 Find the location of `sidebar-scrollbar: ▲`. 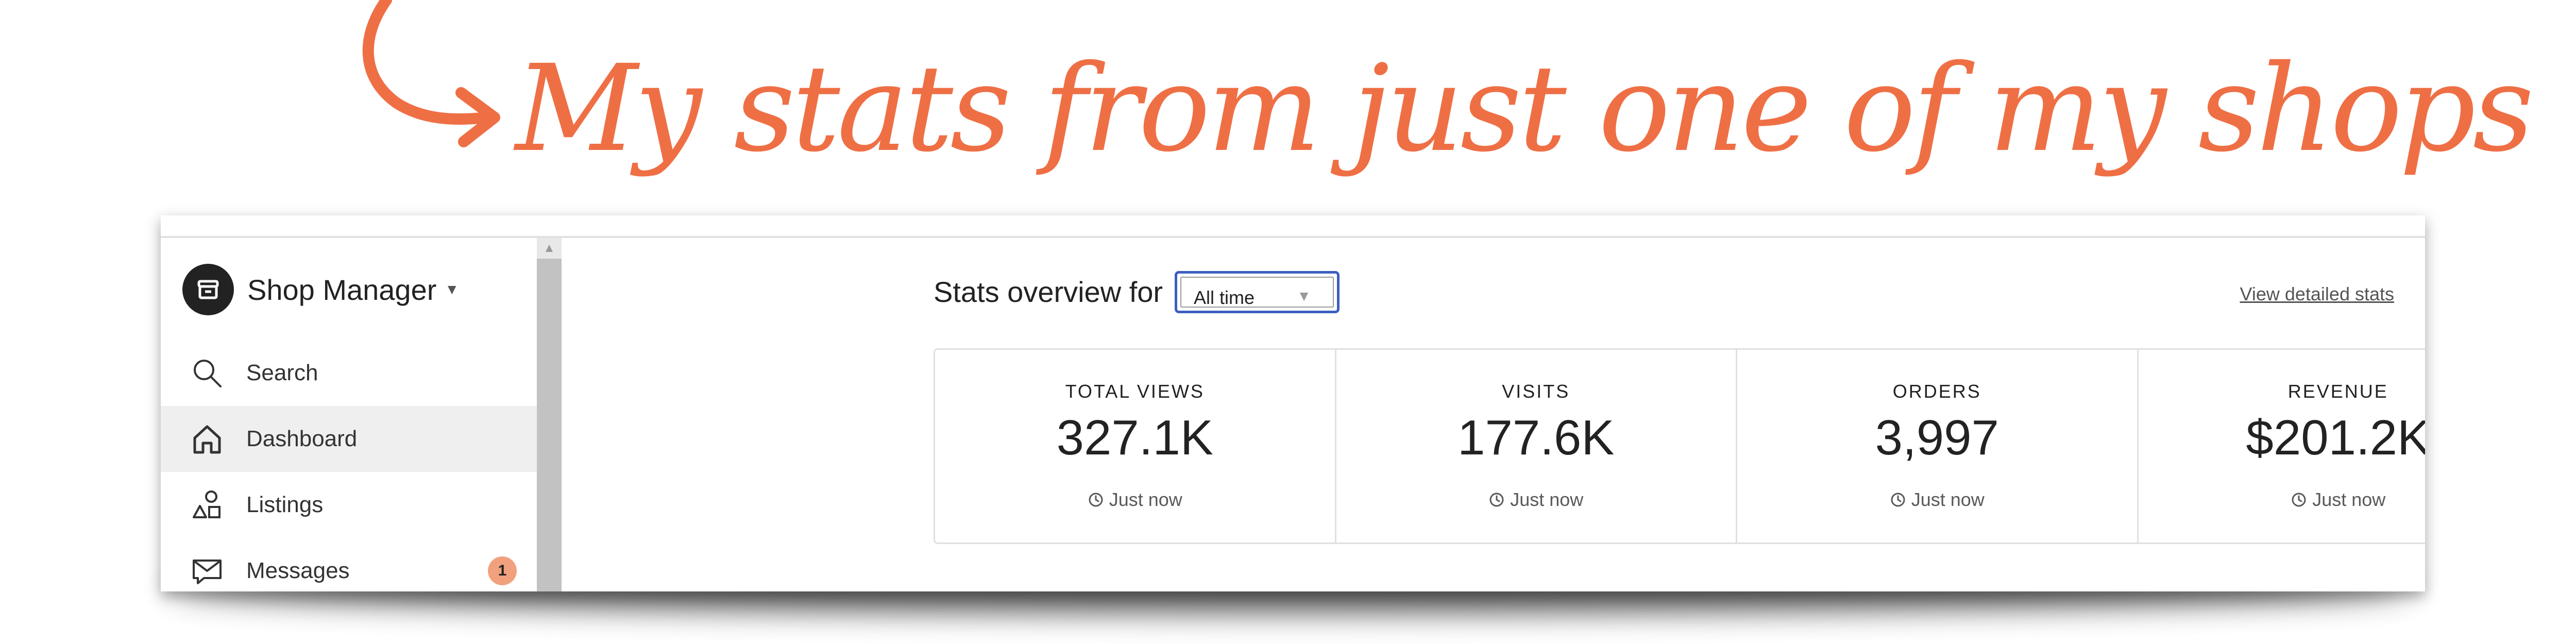

sidebar-scrollbar: ▲ is located at coordinates (549, 414).